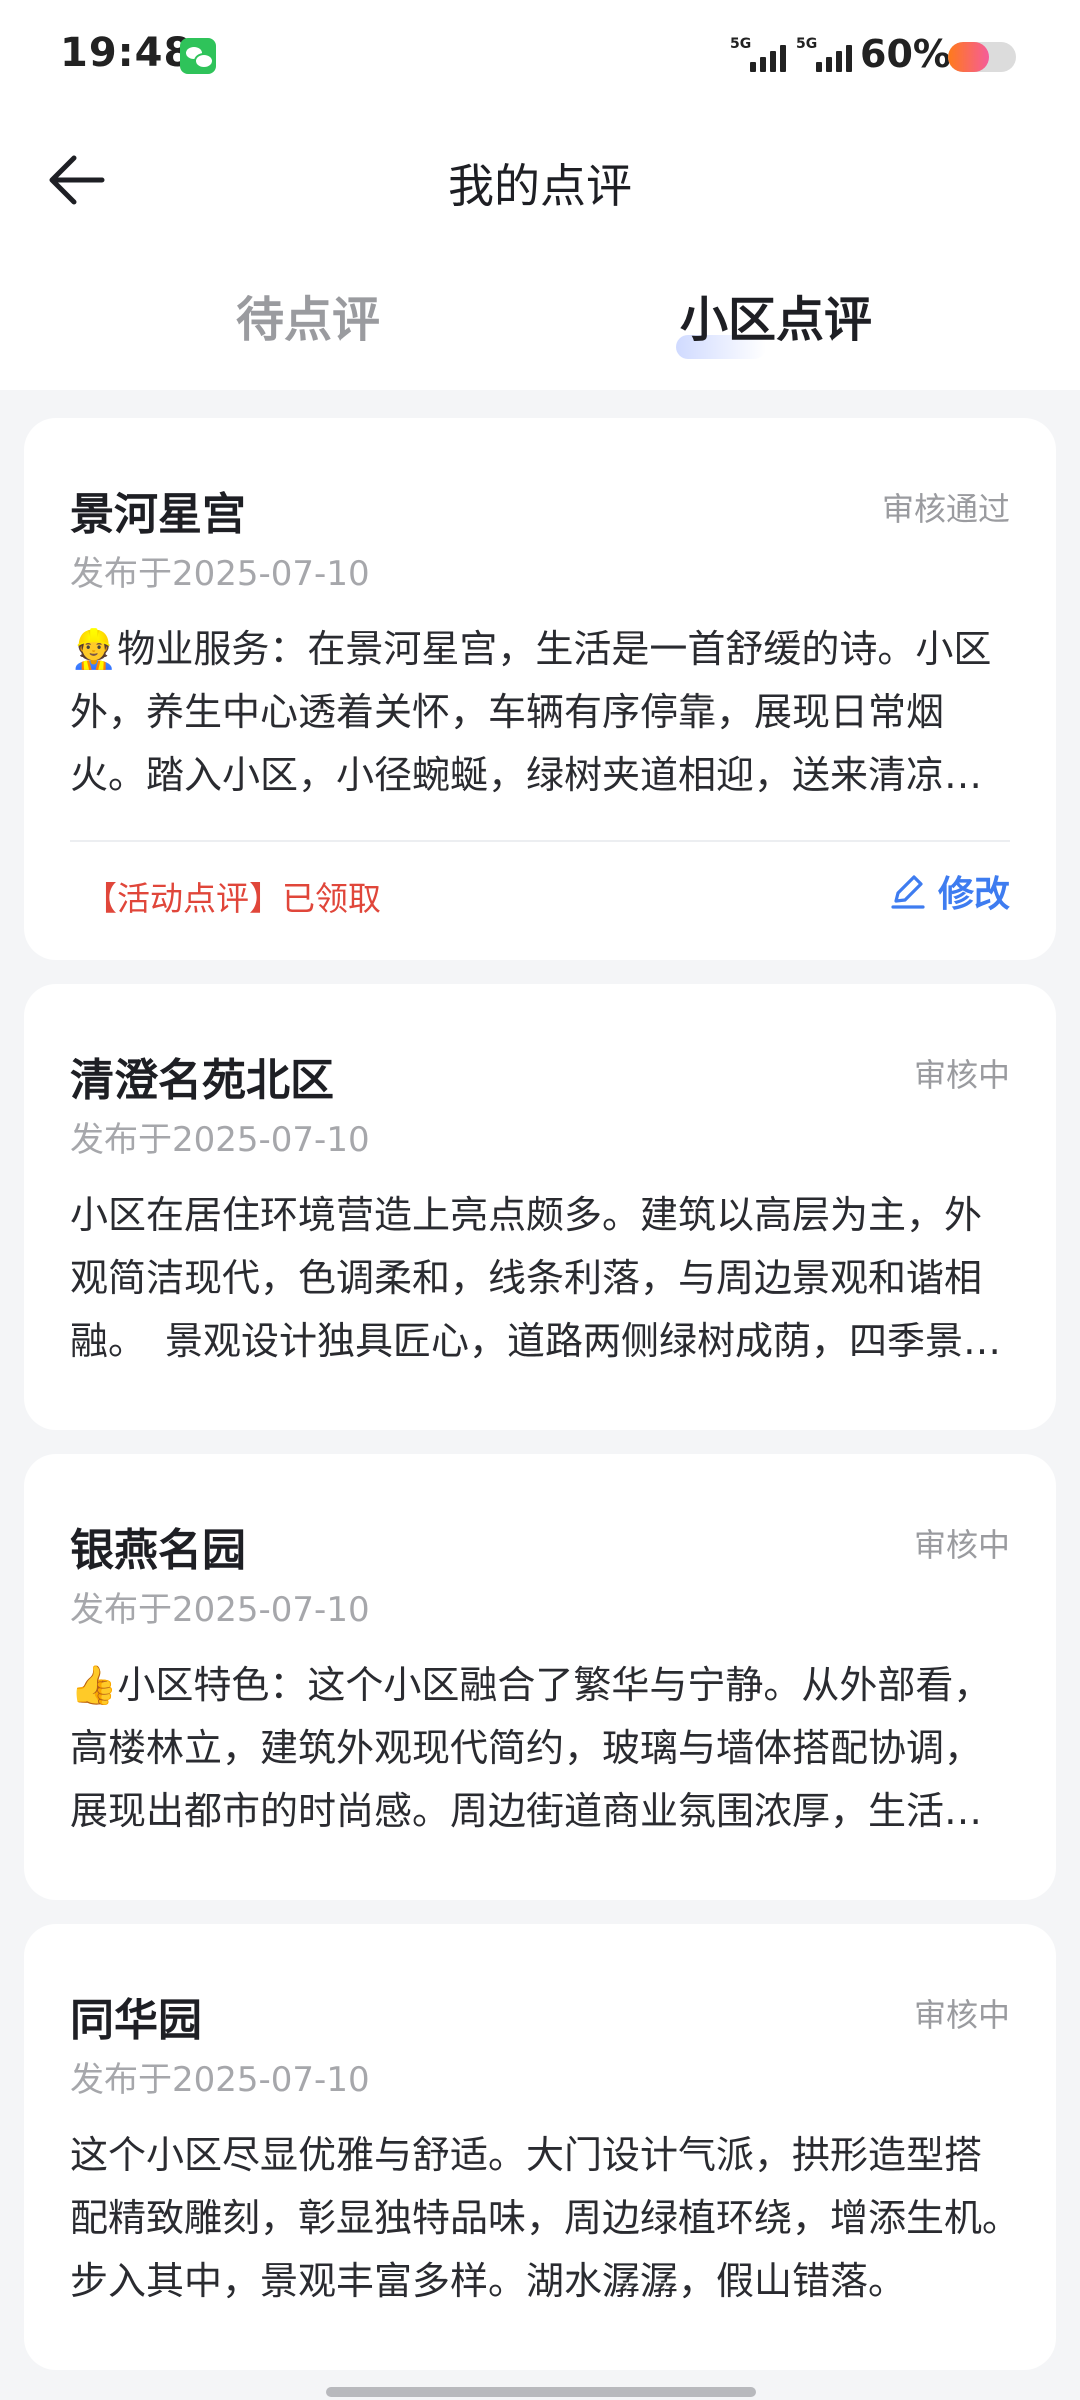 The height and width of the screenshot is (2400, 1080). What do you see at coordinates (126, 53) in the screenshot?
I see `status-time: 19:48` at bounding box center [126, 53].